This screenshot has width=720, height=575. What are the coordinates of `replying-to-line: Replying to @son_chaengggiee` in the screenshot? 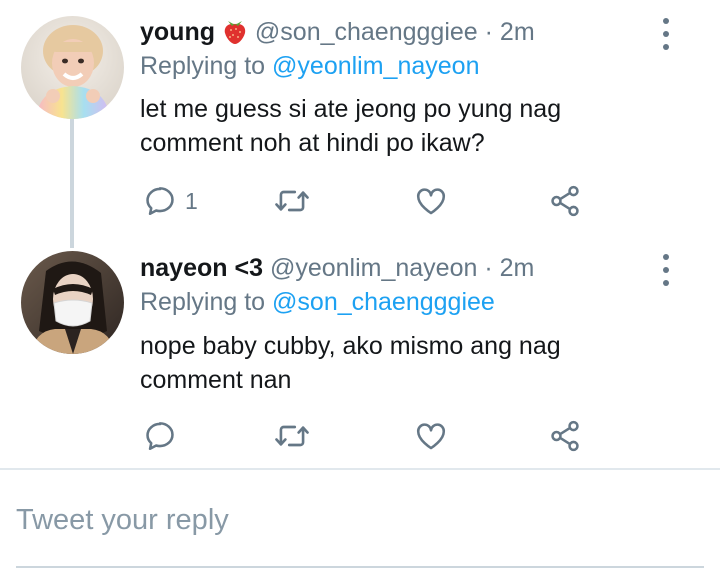 It's located at (317, 302).